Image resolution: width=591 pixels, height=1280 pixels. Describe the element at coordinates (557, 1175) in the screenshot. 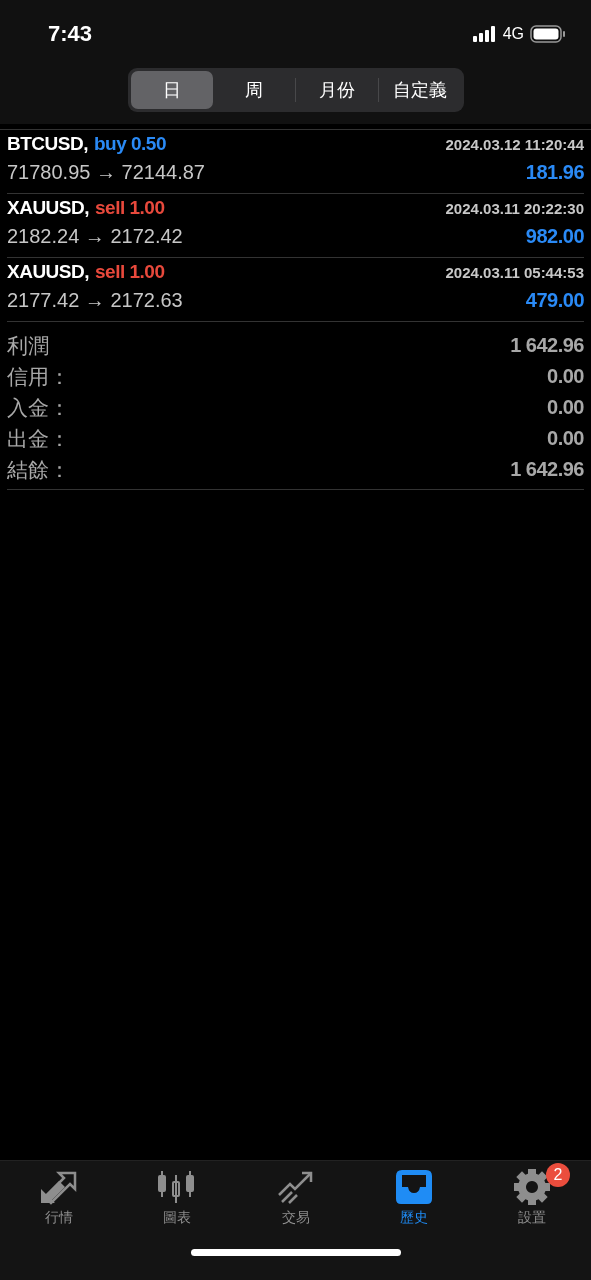

I see `notification-badge: 2` at that location.